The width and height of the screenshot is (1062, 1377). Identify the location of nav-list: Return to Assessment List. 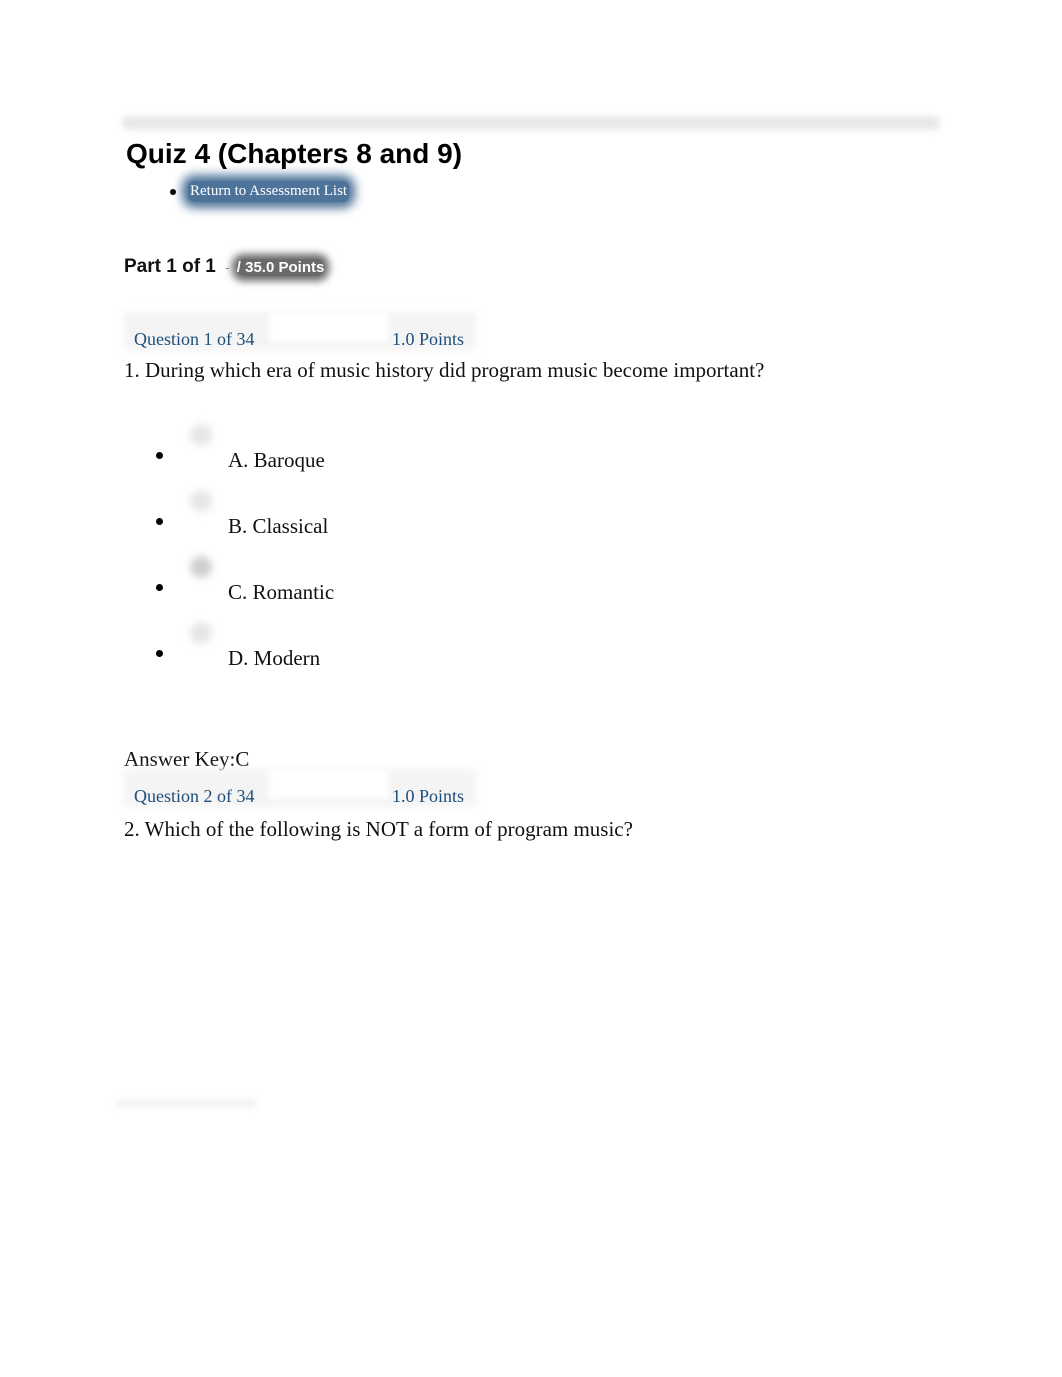
(259, 191).